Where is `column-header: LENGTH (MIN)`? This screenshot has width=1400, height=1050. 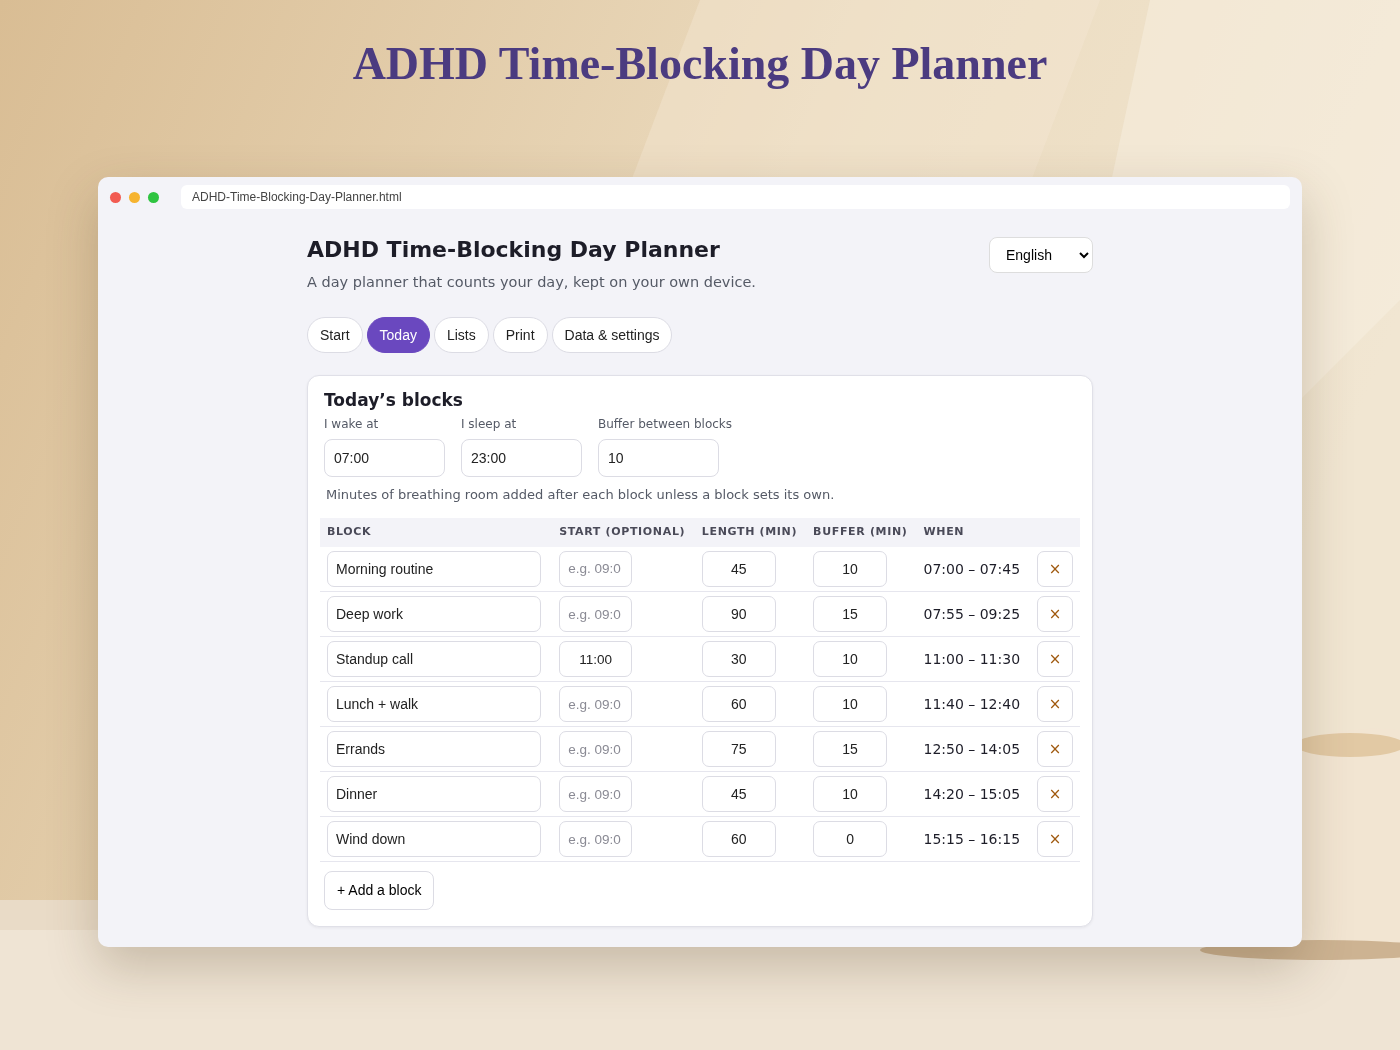
column-header: LENGTH (MIN) is located at coordinates (749, 532).